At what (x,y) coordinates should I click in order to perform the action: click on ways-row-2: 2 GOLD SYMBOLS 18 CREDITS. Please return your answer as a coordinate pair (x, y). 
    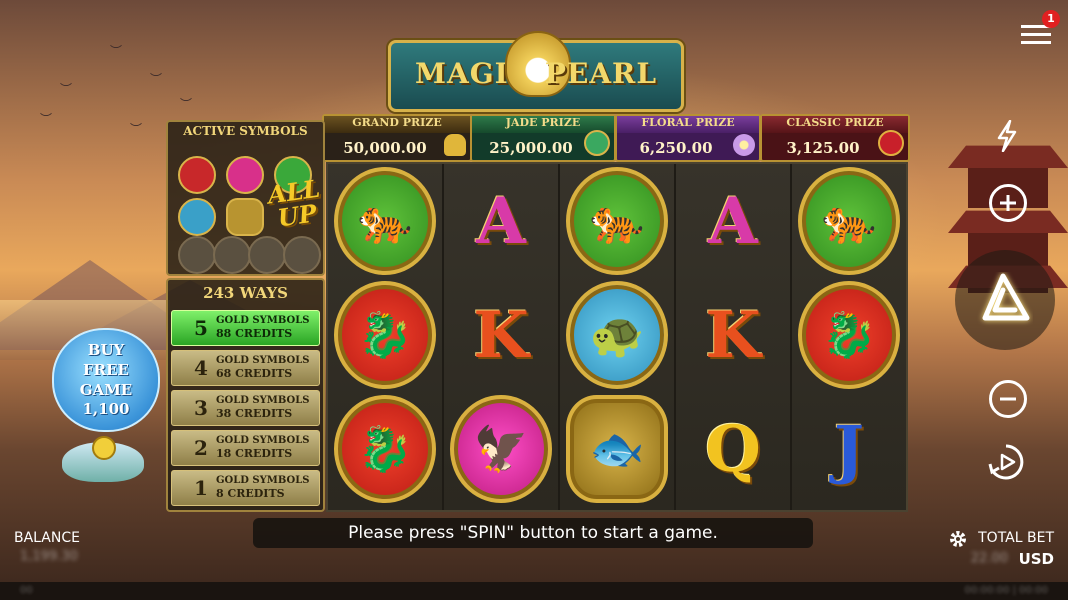
    Looking at the image, I should click on (245, 448).